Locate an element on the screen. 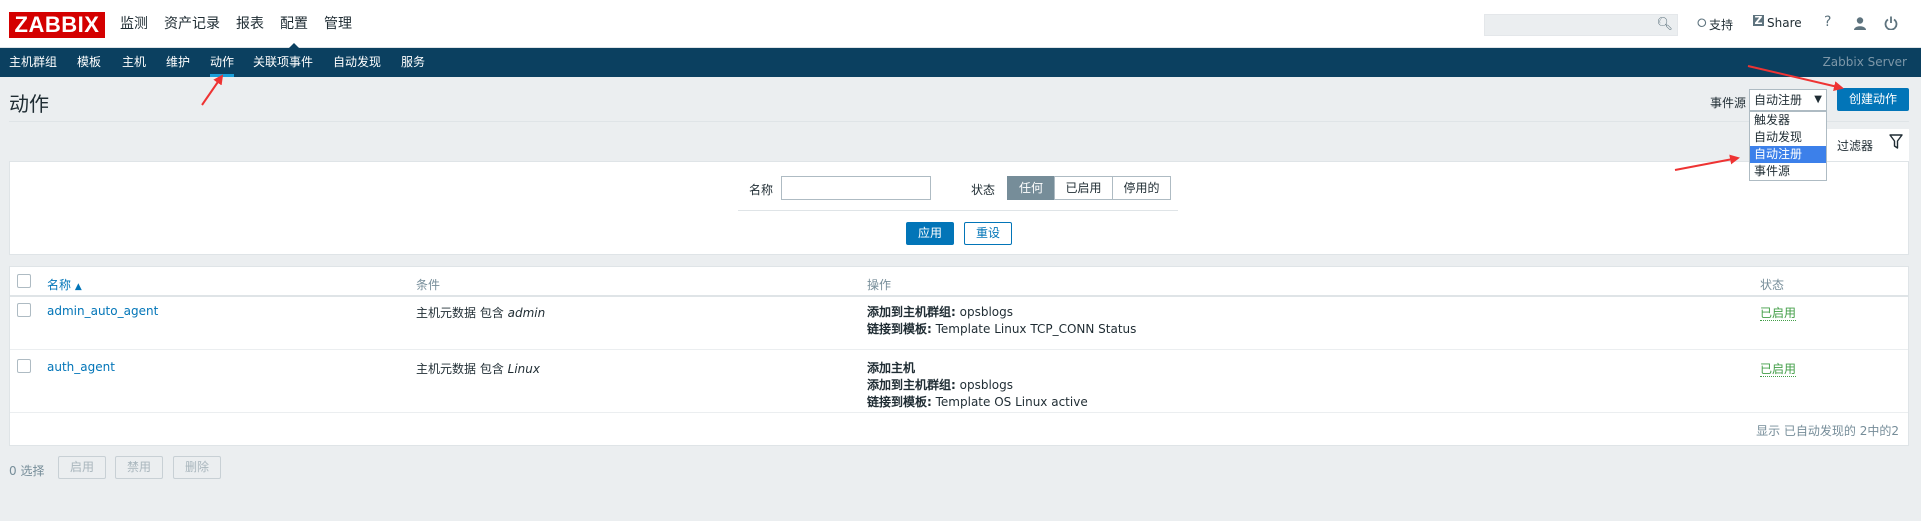 Image resolution: width=1921 pixels, height=521 pixels. event-source-select: 自动注册 ▼ is located at coordinates (1788, 100).